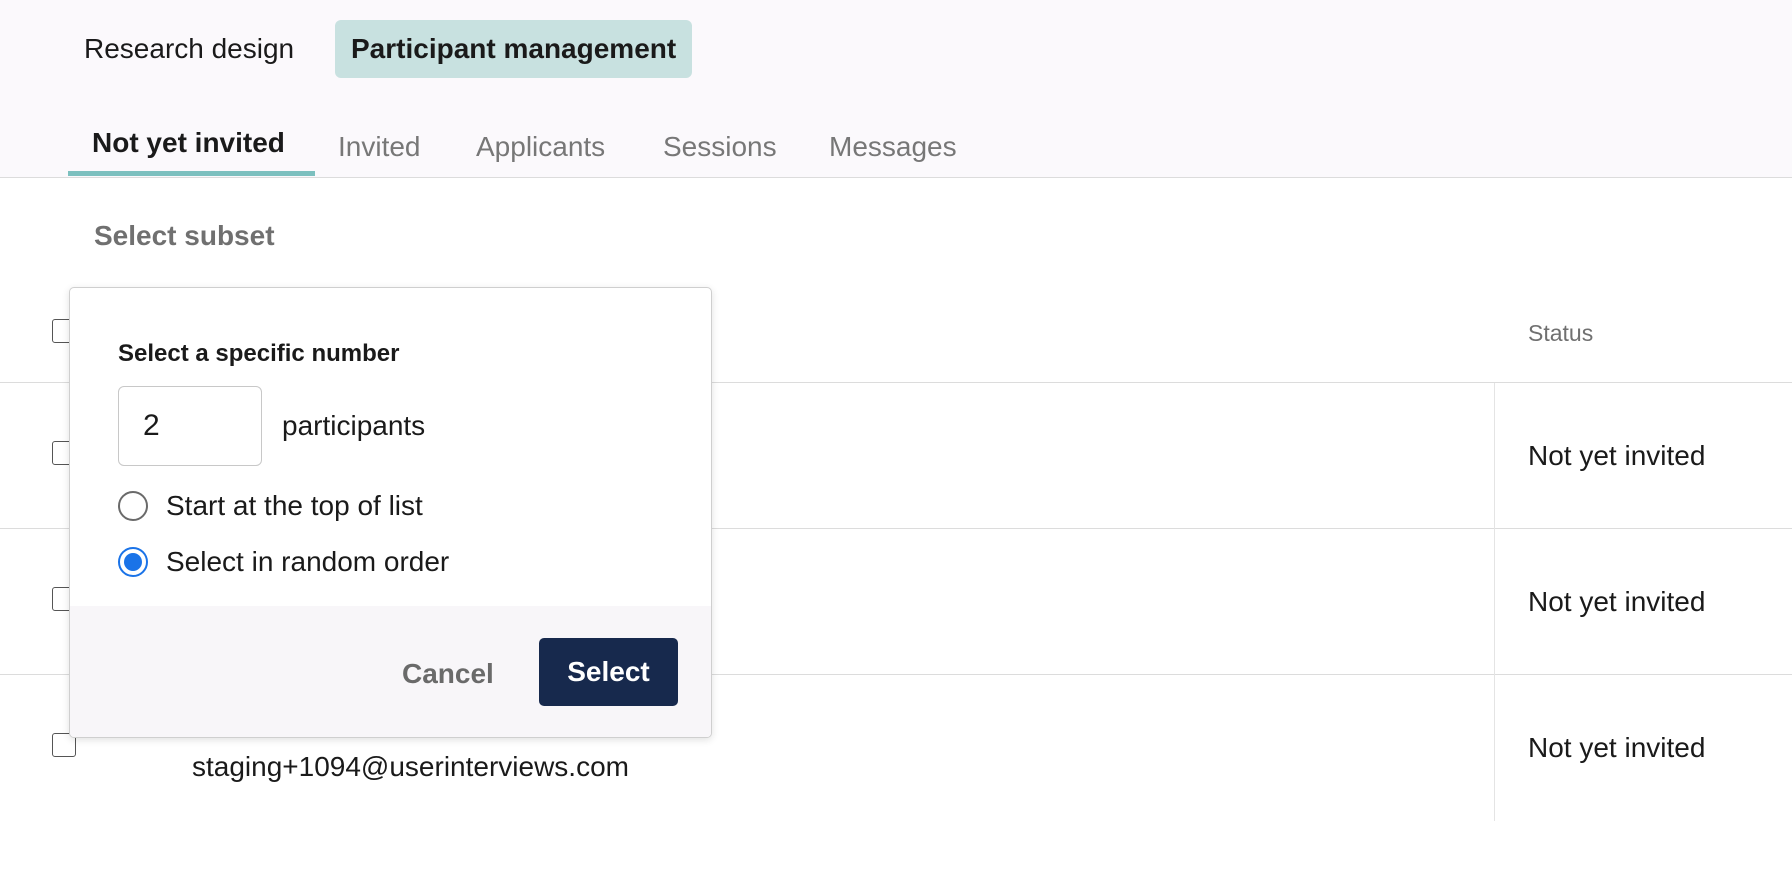 This screenshot has height=876, width=1792. I want to click on cancel-button: Cancel, so click(448, 674).